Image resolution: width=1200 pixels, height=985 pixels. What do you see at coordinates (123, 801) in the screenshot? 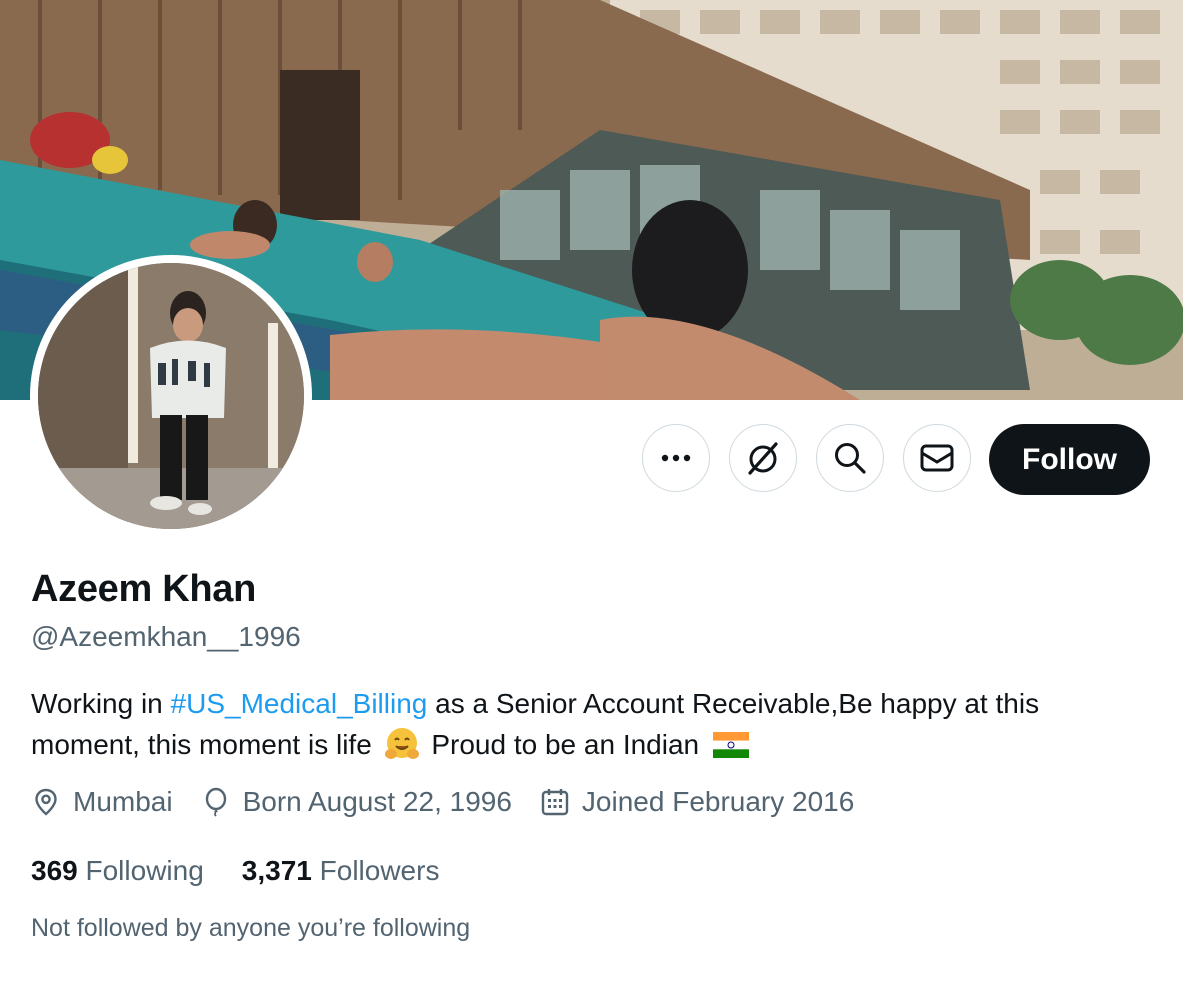
I see `location-text: Mumbai` at bounding box center [123, 801].